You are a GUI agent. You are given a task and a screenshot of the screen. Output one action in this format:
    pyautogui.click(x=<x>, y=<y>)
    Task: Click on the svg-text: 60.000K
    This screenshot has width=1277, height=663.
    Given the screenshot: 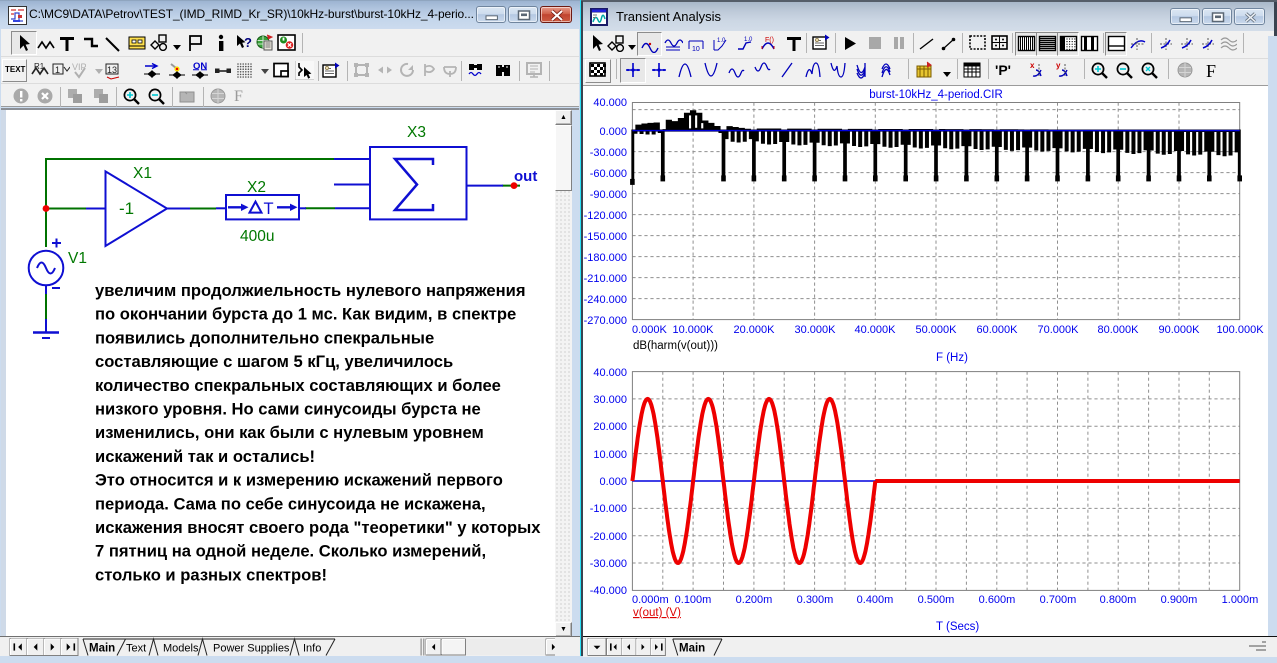 What is the action you would take?
    pyautogui.click(x=998, y=330)
    